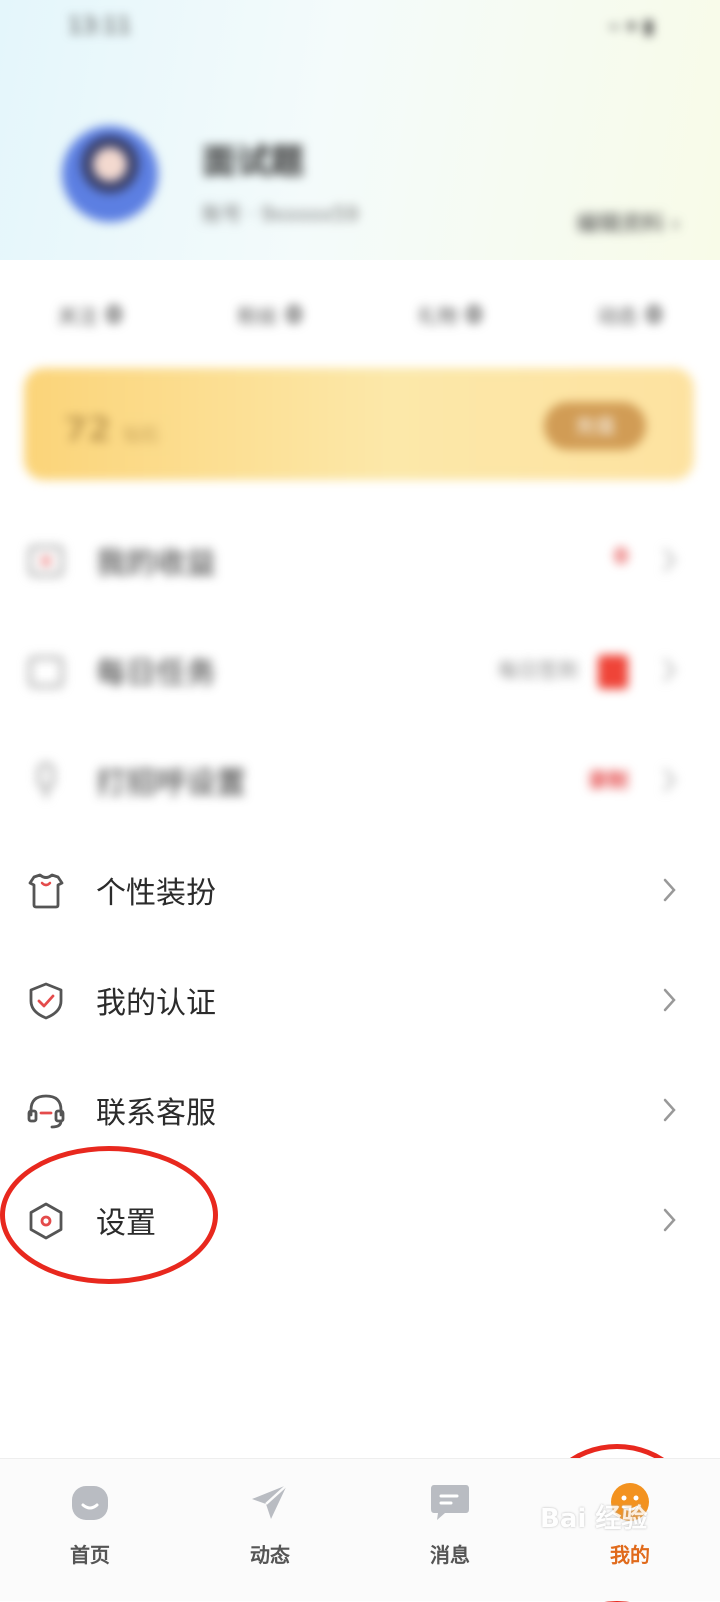  I want to click on tab-feed: 动态, so click(270, 1530).